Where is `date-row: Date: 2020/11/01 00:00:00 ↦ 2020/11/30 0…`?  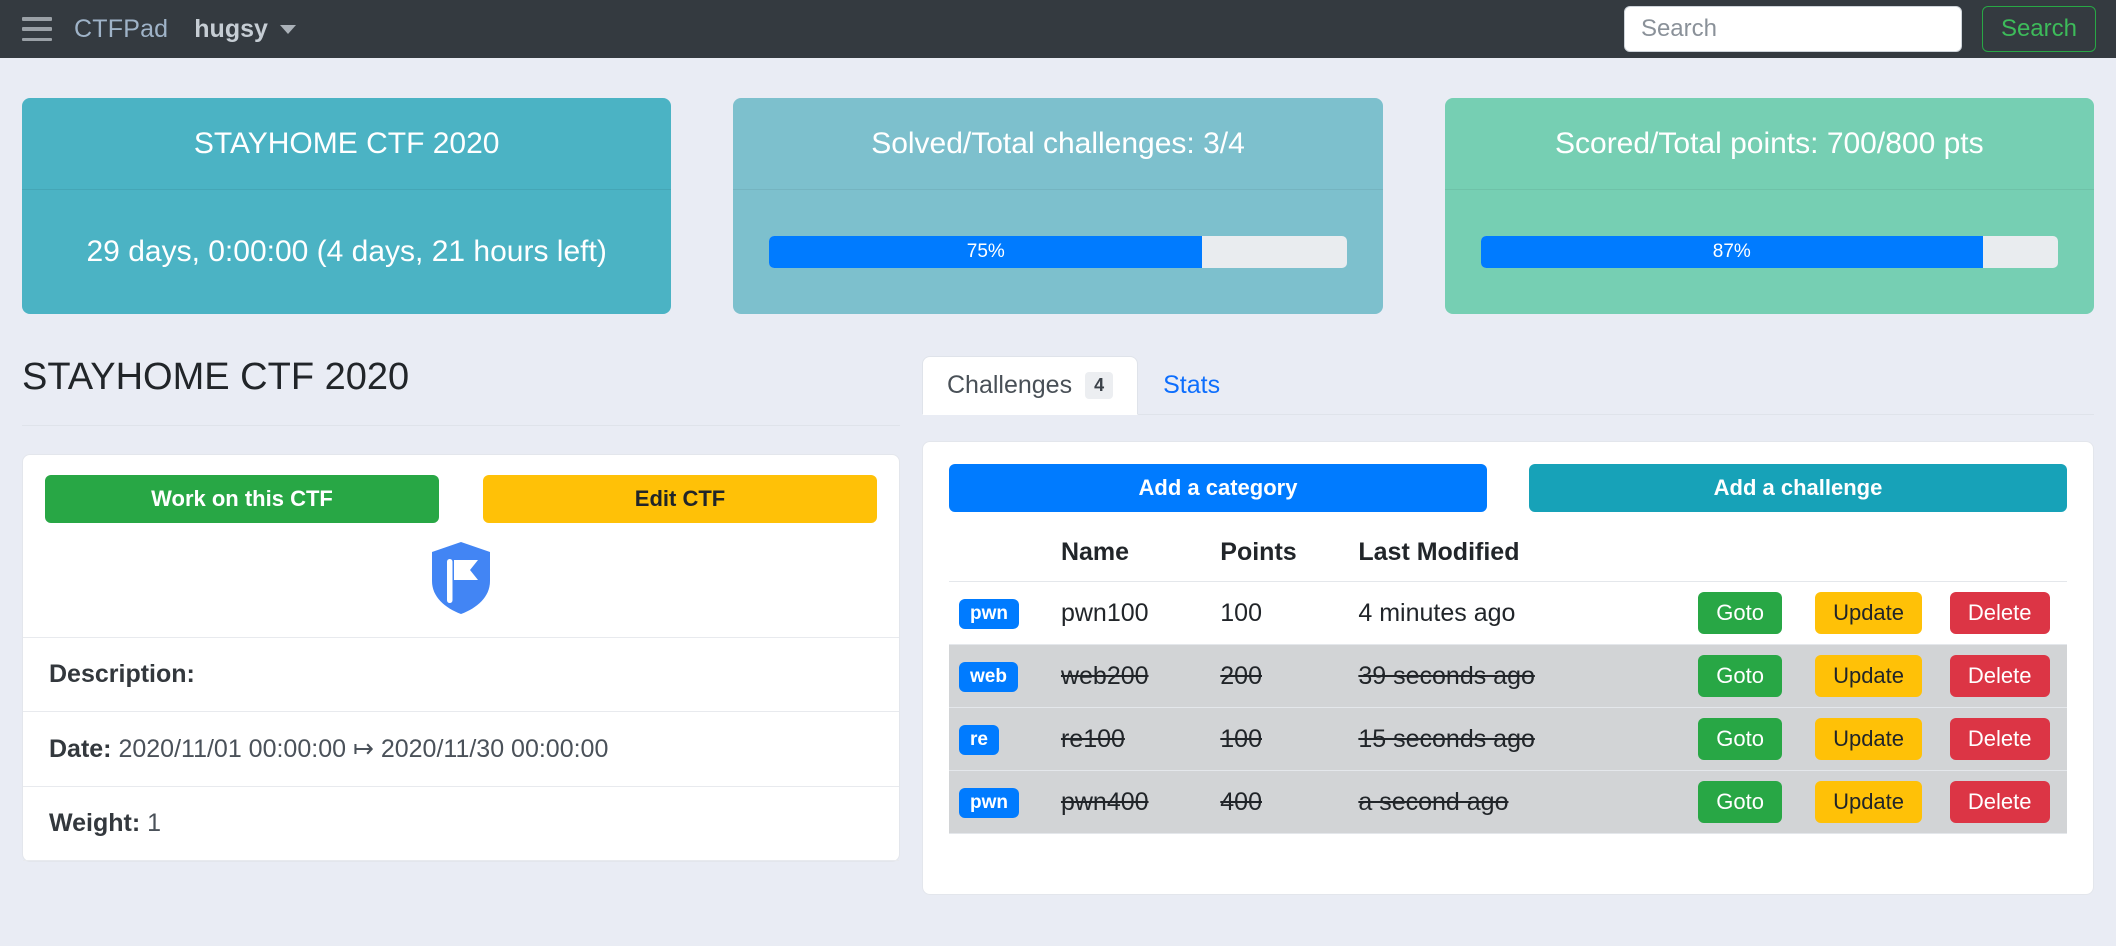 date-row: Date: 2020/11/01 00:00:00 ↦ 2020/11/30 0… is located at coordinates (461, 749).